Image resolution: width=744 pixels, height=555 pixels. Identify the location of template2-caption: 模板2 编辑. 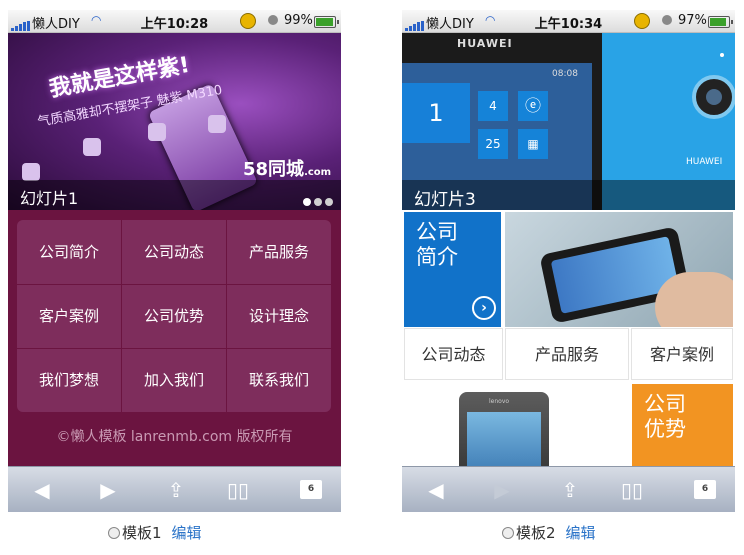
(549, 532).